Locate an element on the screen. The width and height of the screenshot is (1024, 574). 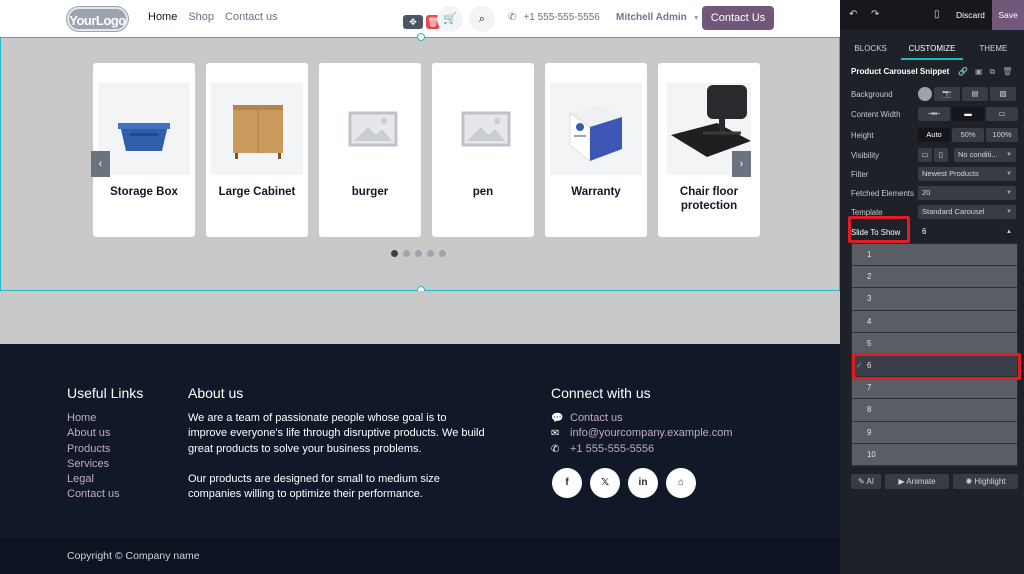
x-twitter-icon: 𝕏 is located at coordinates (605, 483).